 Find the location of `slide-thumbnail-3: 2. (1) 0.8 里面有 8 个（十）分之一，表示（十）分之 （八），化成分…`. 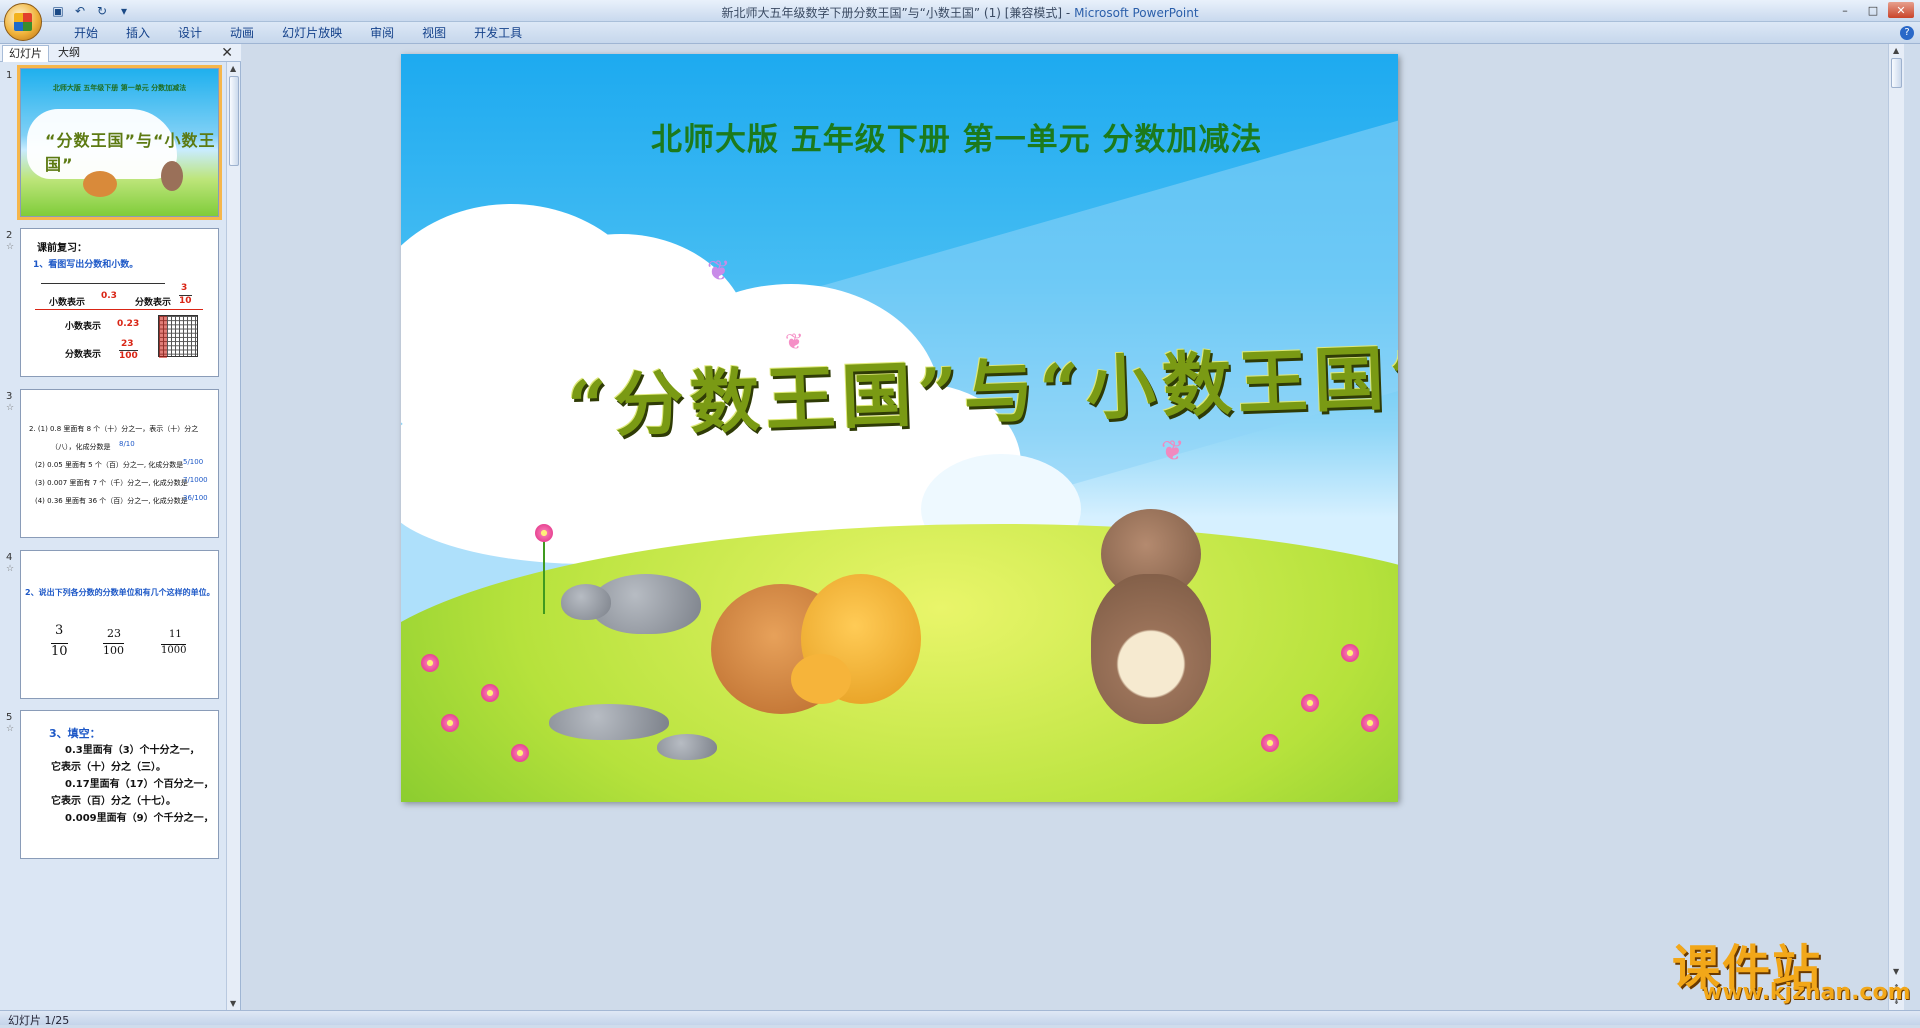

slide-thumbnail-3: 2. (1) 0.8 里面有 8 个（十）分之一，表示（十）分之 （八），化成分… is located at coordinates (119, 463).